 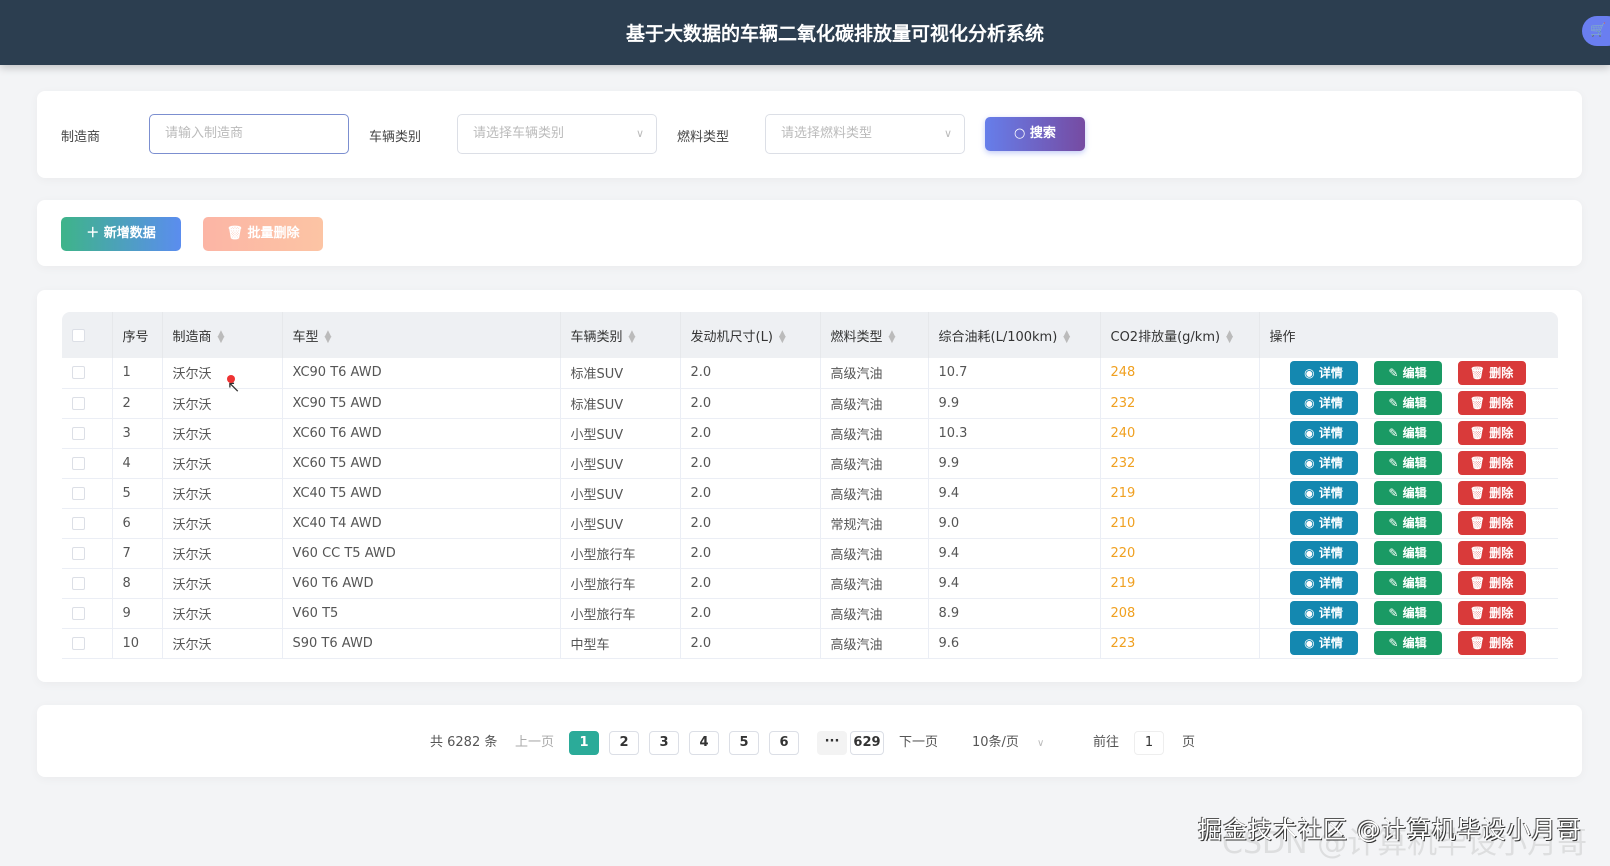 What do you see at coordinates (263, 234) in the screenshot?
I see `batch-delete-button: 🗑 批量删除` at bounding box center [263, 234].